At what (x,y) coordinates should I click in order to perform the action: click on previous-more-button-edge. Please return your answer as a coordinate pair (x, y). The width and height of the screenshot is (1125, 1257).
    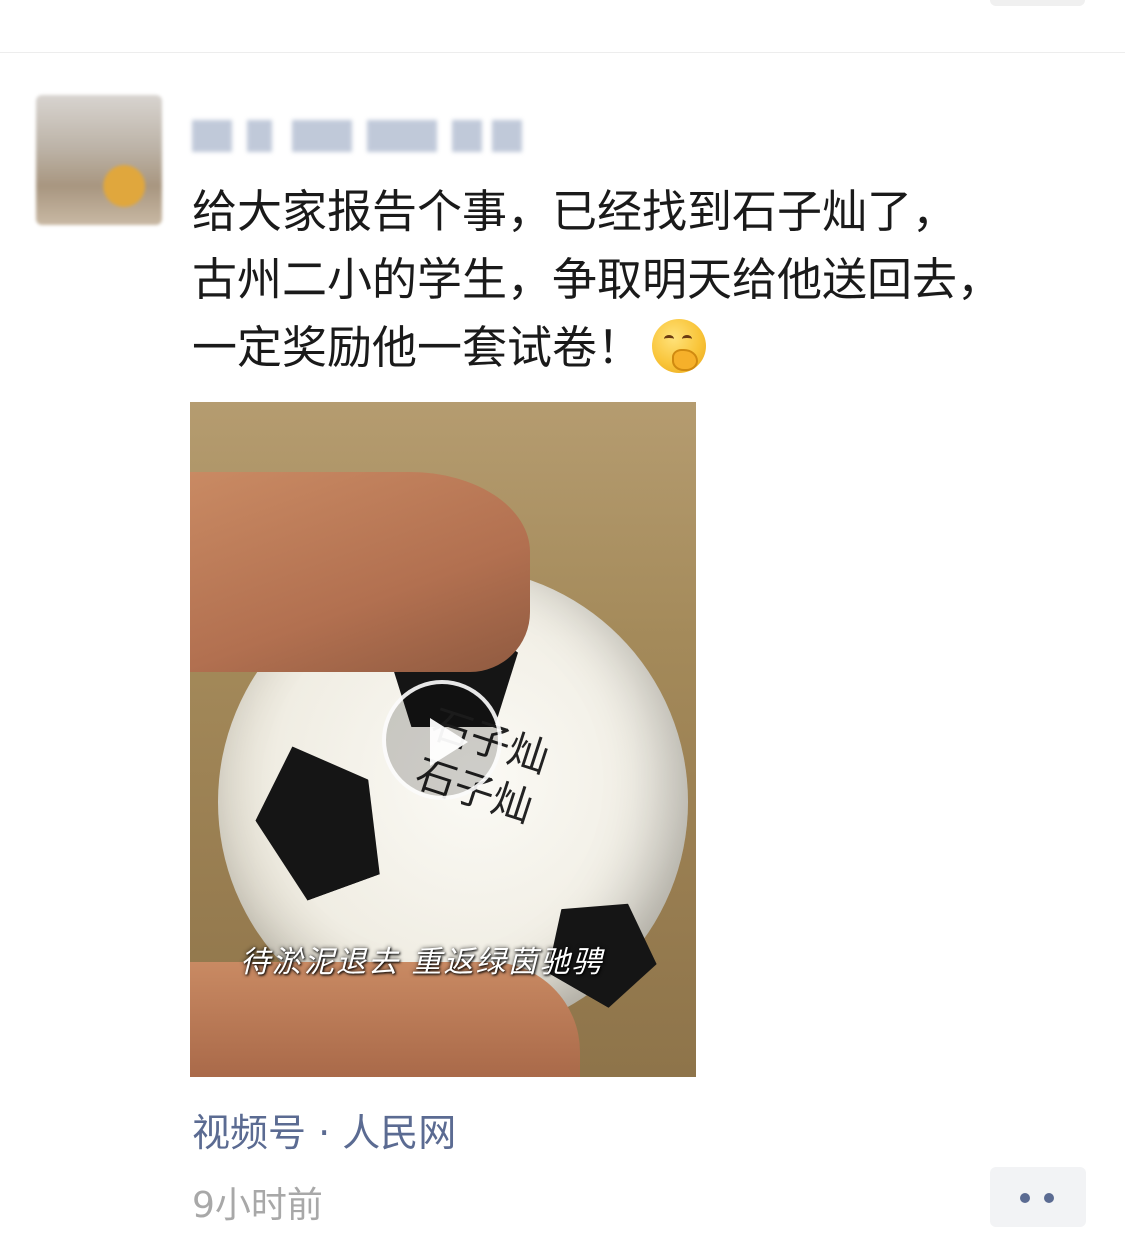
    Looking at the image, I should click on (1037, 3).